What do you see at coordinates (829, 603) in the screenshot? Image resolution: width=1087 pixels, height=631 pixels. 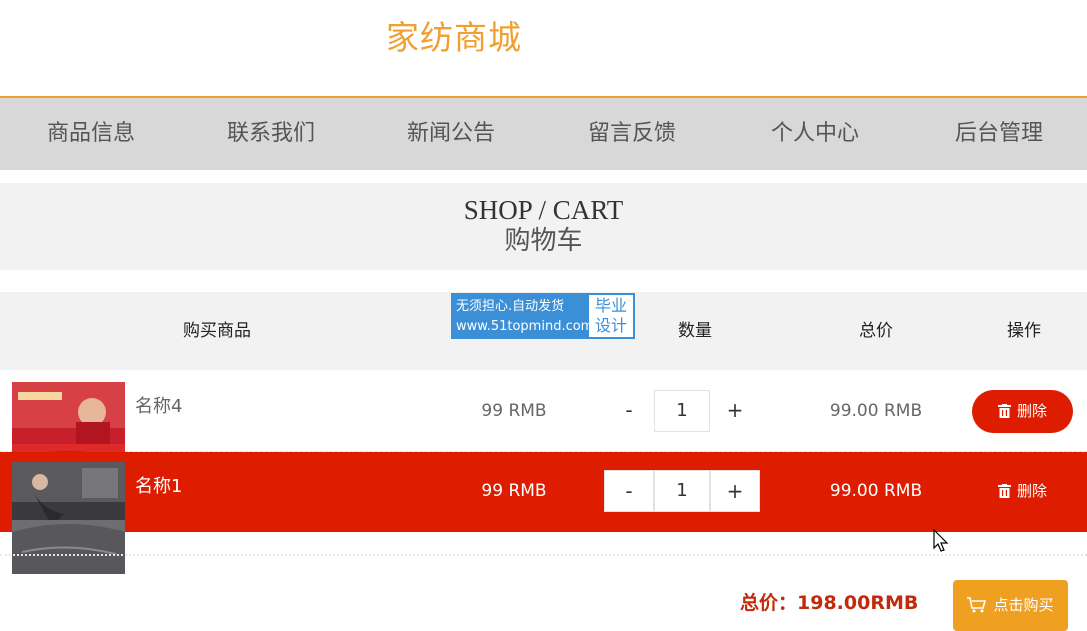 I see `cart-total: 总价：198.00RMB` at bounding box center [829, 603].